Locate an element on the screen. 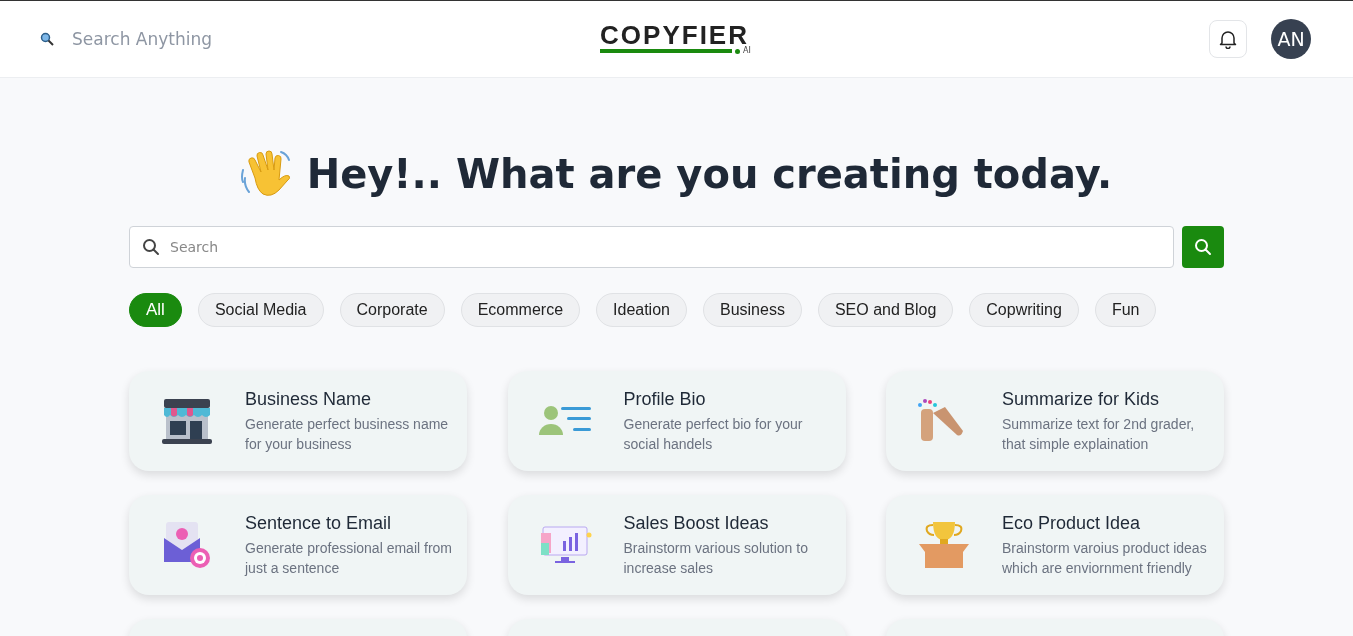 The height and width of the screenshot is (636, 1353). tool-title: Sentence to Email is located at coordinates (319, 523).